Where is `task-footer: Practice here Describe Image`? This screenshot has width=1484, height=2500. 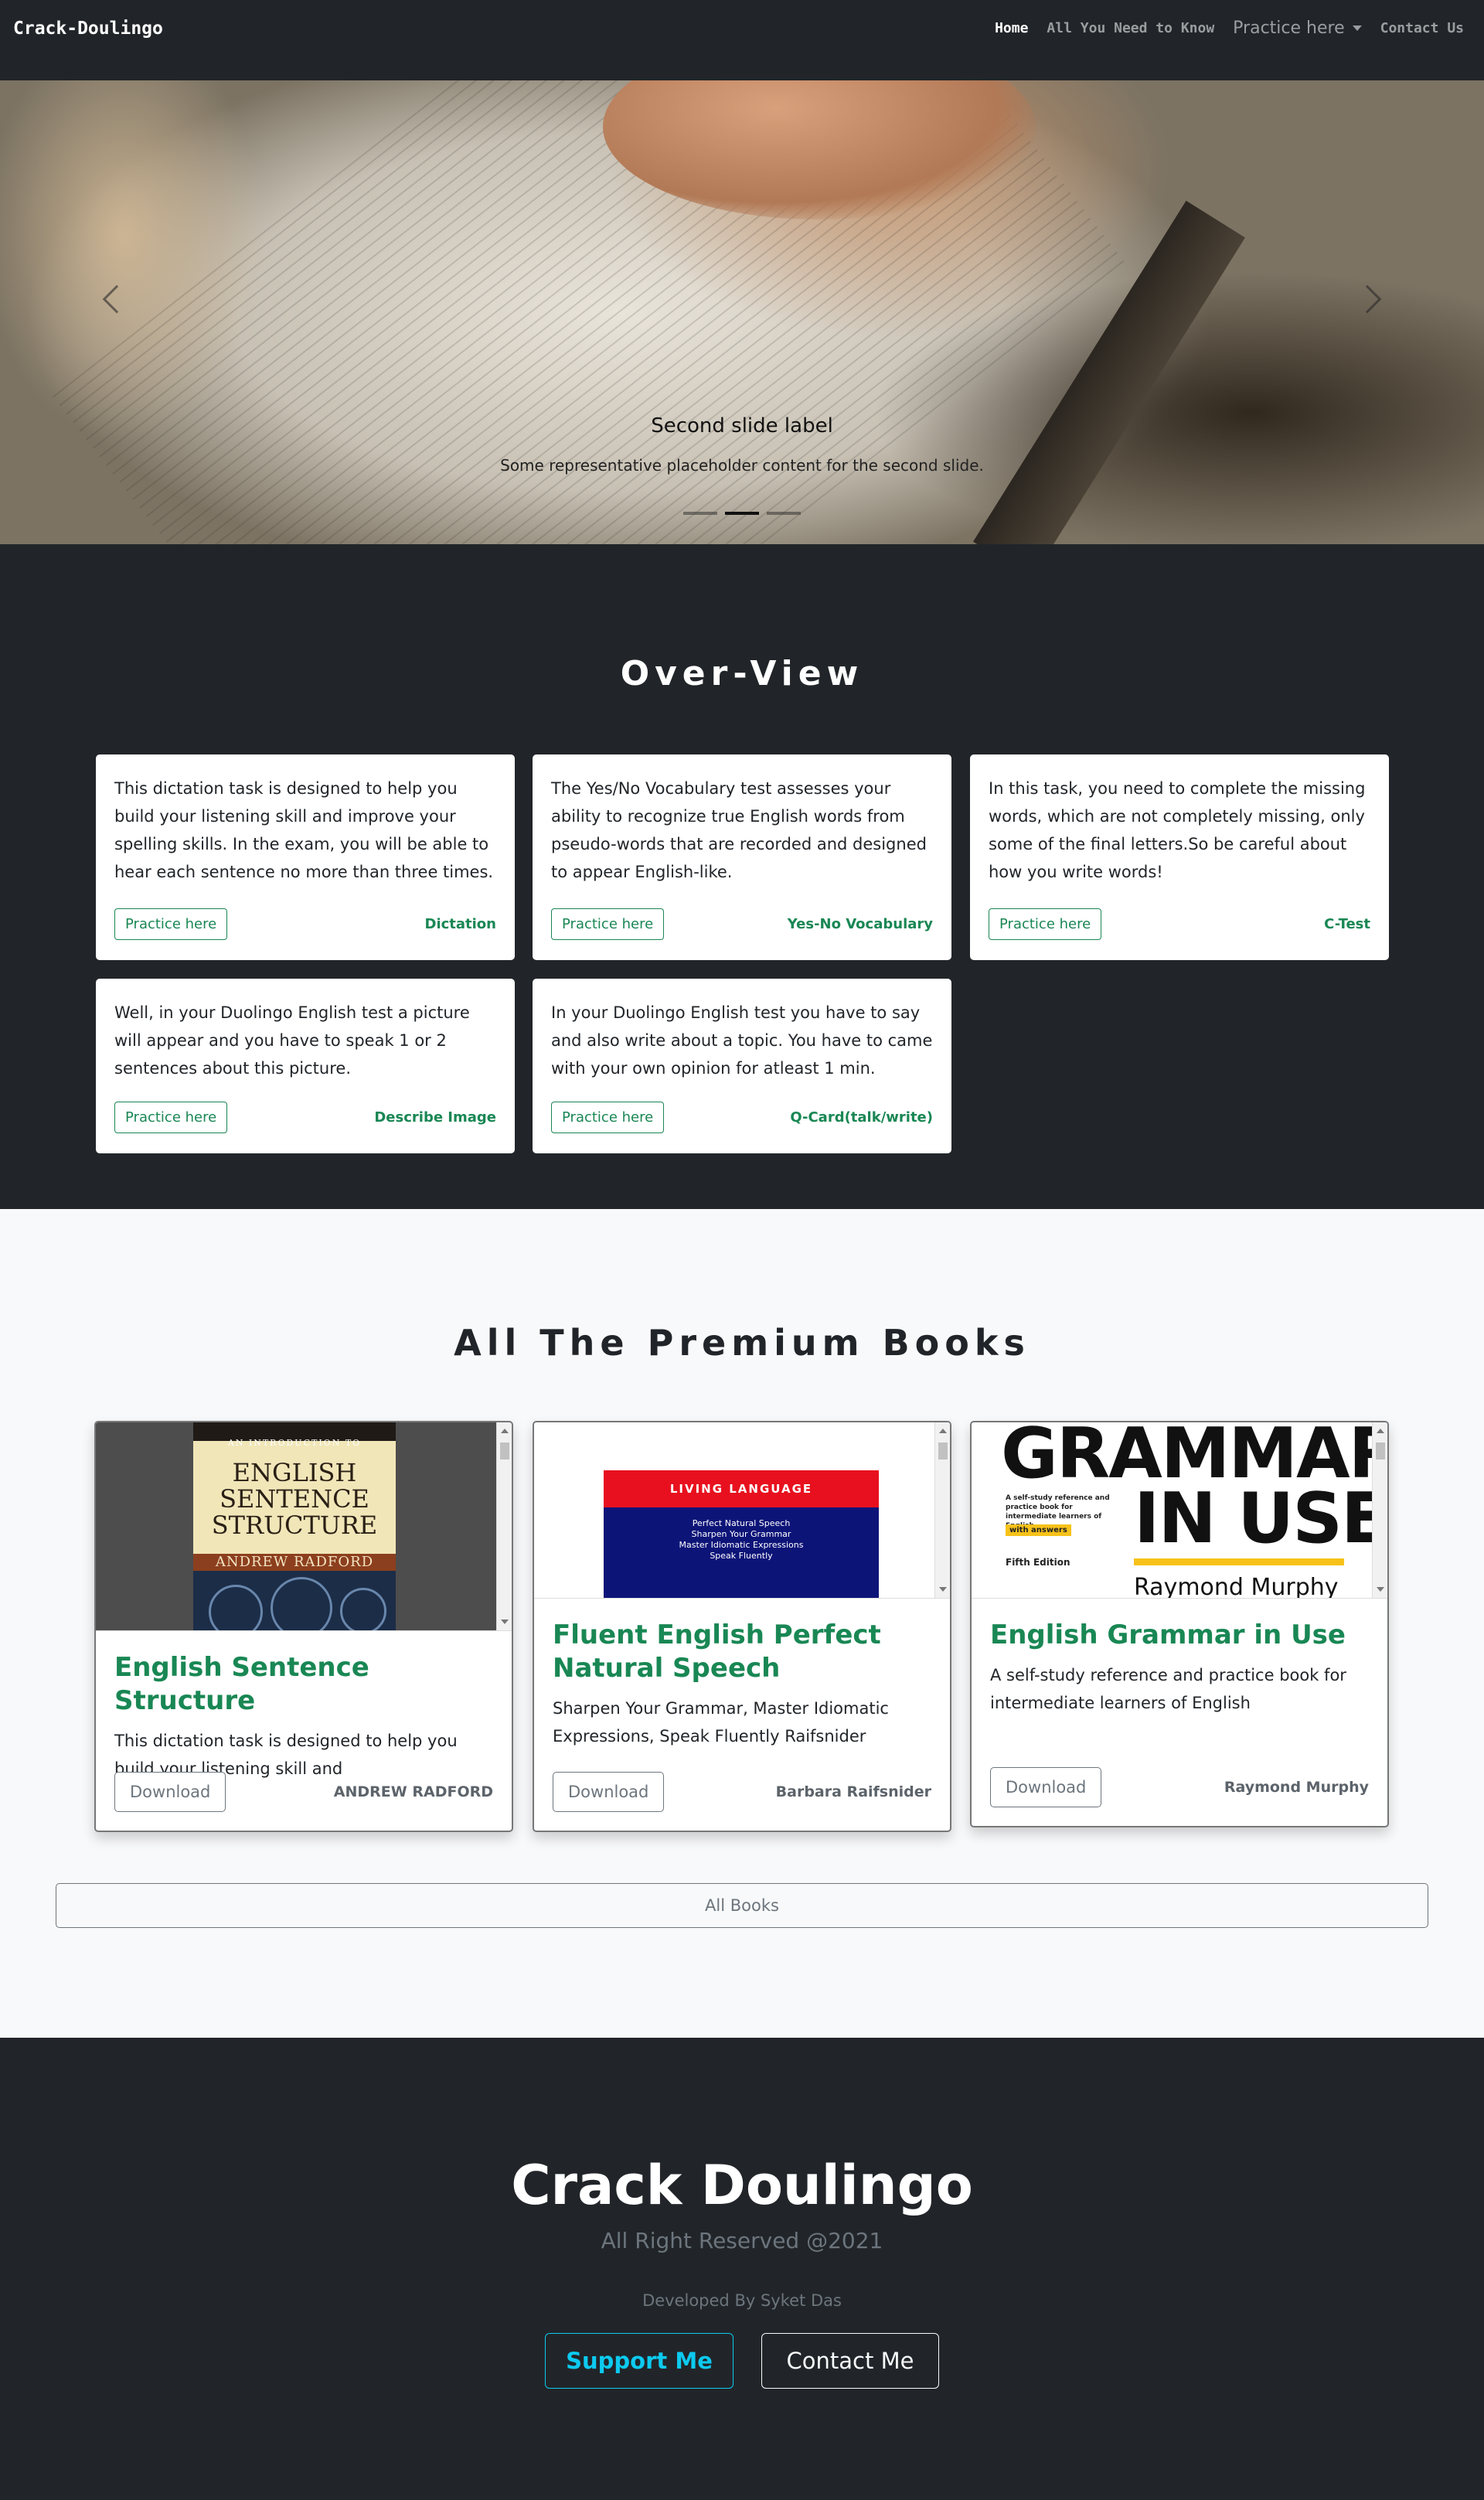
task-footer: Practice here Describe Image is located at coordinates (305, 1118).